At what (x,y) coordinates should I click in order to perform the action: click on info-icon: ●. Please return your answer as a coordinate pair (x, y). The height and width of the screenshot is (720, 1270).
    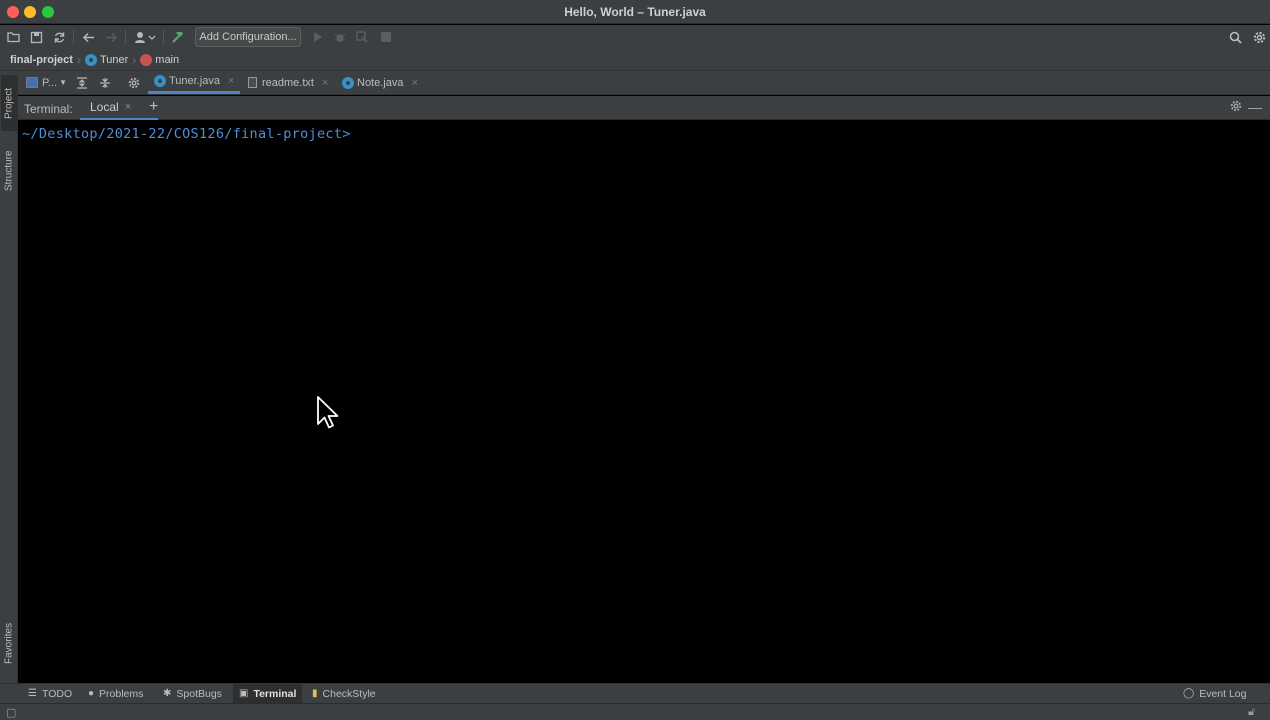
    Looking at the image, I should click on (91, 693).